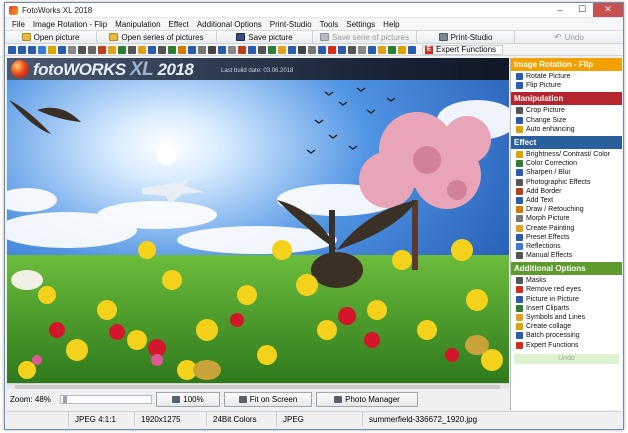 This screenshot has height=433, width=628. What do you see at coordinates (566, 237) in the screenshot?
I see `panel-item: Preset Effects` at bounding box center [566, 237].